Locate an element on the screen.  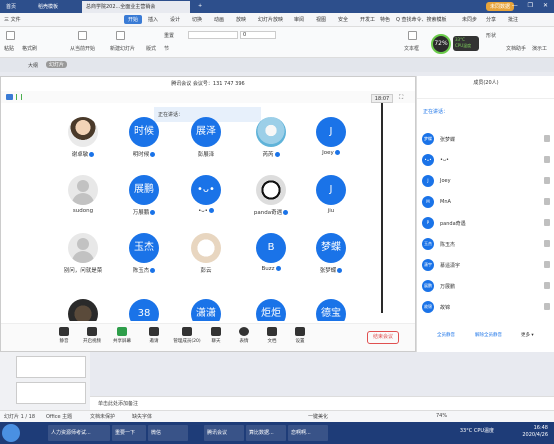
paste-icon is located at coordinates (10, 35).